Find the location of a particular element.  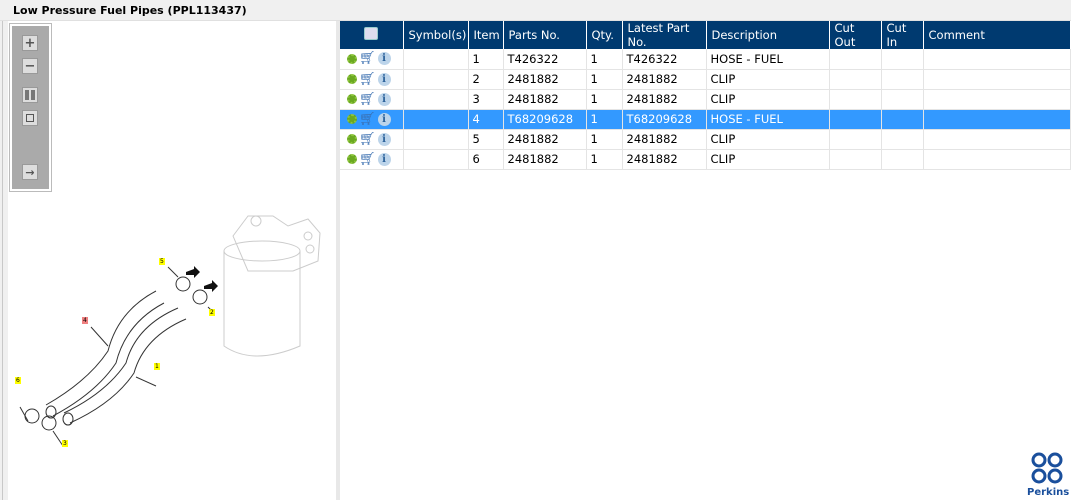

cell-item: 6 is located at coordinates (486, 159).